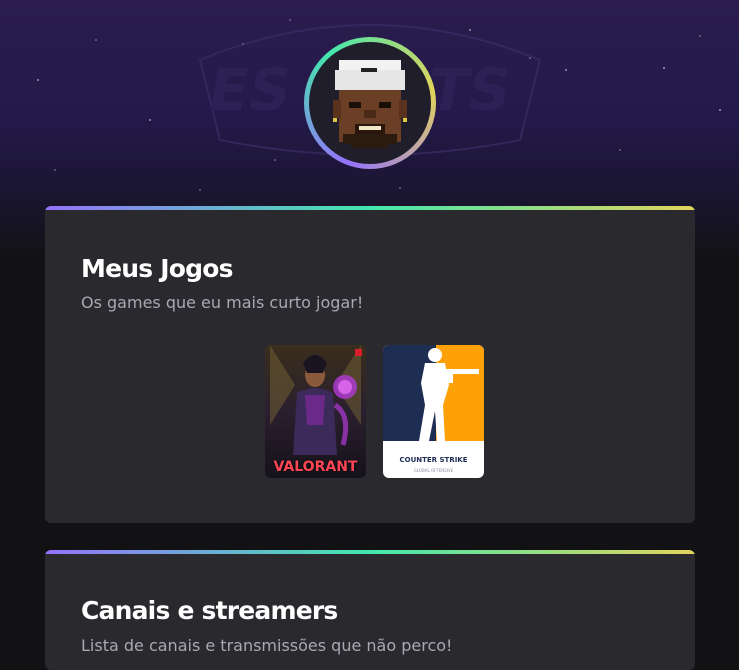 The image size is (739, 670). Describe the element at coordinates (433, 460) in the screenshot. I see `counter-strike-logo-text: COUNTER STRIKE` at that location.